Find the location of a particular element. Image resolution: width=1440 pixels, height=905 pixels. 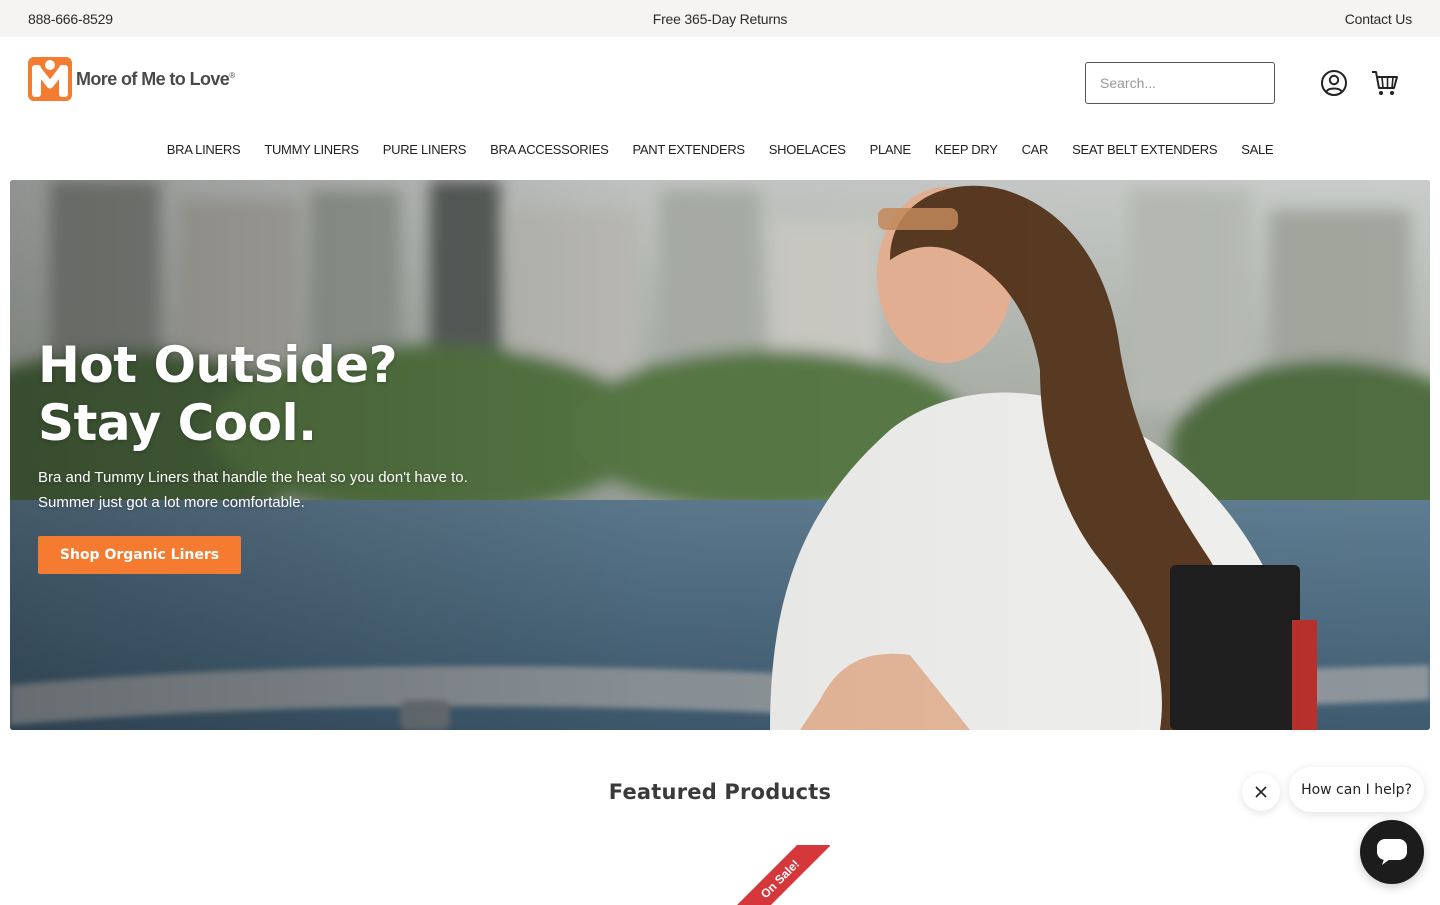

hero-heading-line-1: Hot Outside? is located at coordinates (218, 365).